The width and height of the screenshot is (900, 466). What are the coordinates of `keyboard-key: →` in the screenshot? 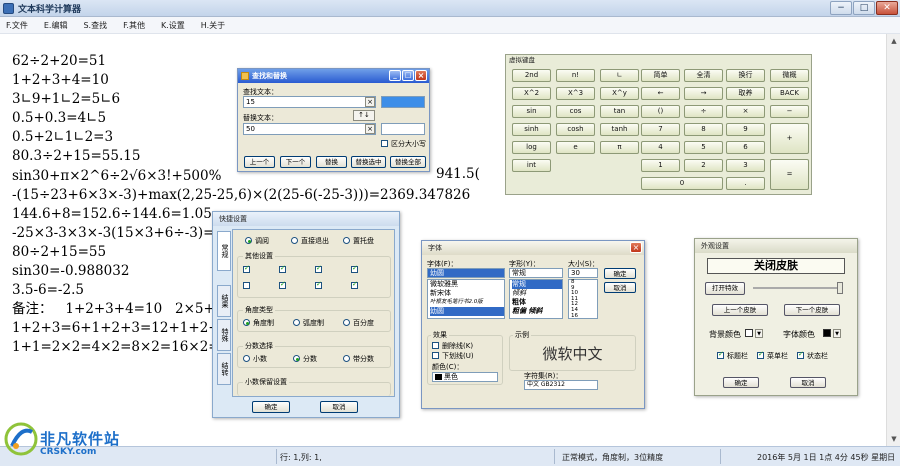 It's located at (703, 93).